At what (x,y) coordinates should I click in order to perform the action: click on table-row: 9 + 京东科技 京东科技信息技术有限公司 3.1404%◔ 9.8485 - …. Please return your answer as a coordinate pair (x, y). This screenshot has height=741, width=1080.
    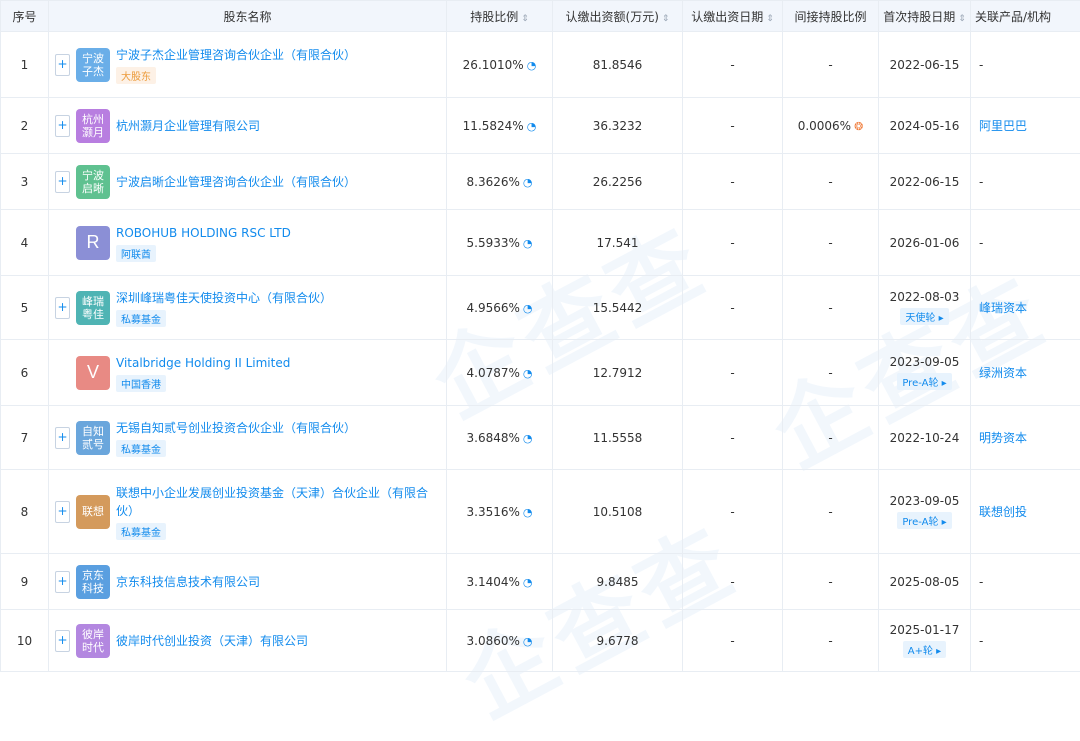
    Looking at the image, I should click on (540, 582).